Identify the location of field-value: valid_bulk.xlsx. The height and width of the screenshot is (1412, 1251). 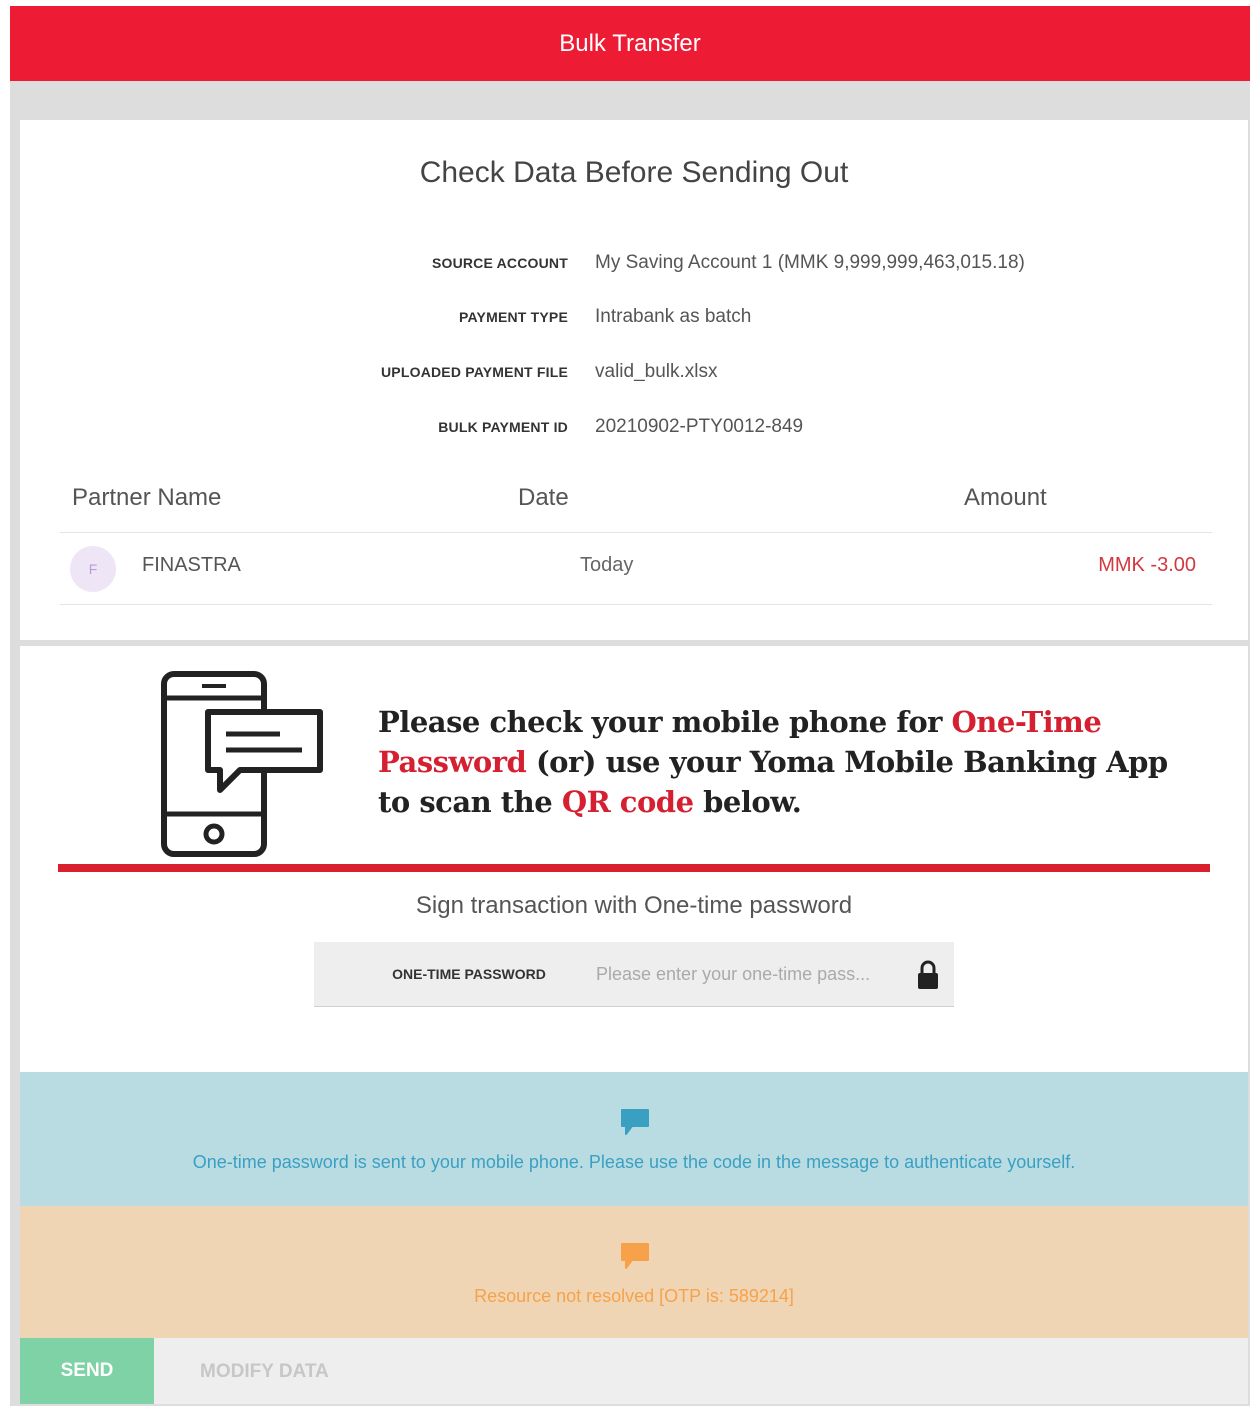
(656, 371).